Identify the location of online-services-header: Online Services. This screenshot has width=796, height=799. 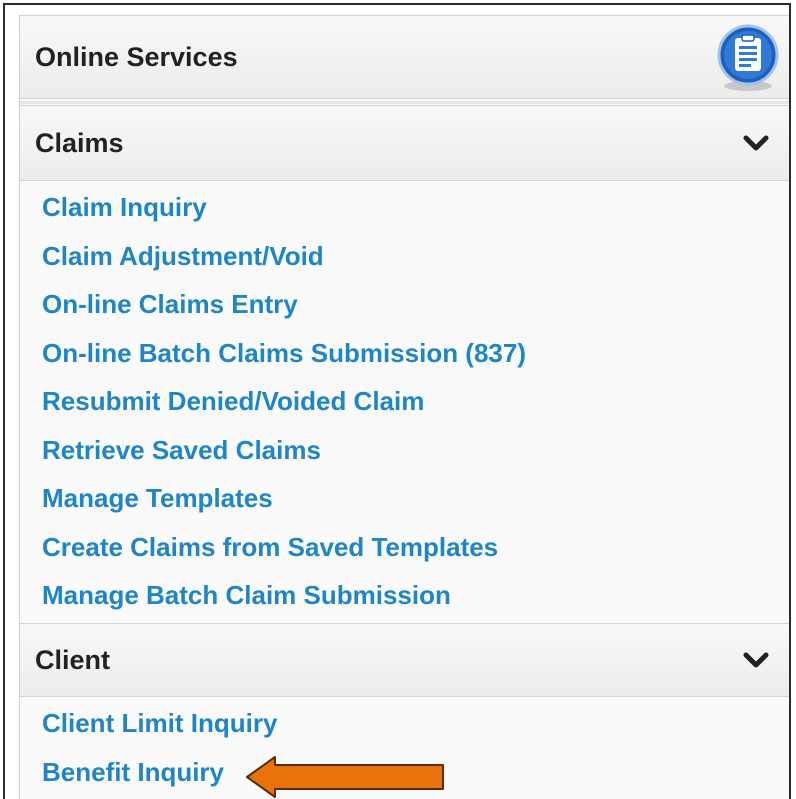
(404, 57).